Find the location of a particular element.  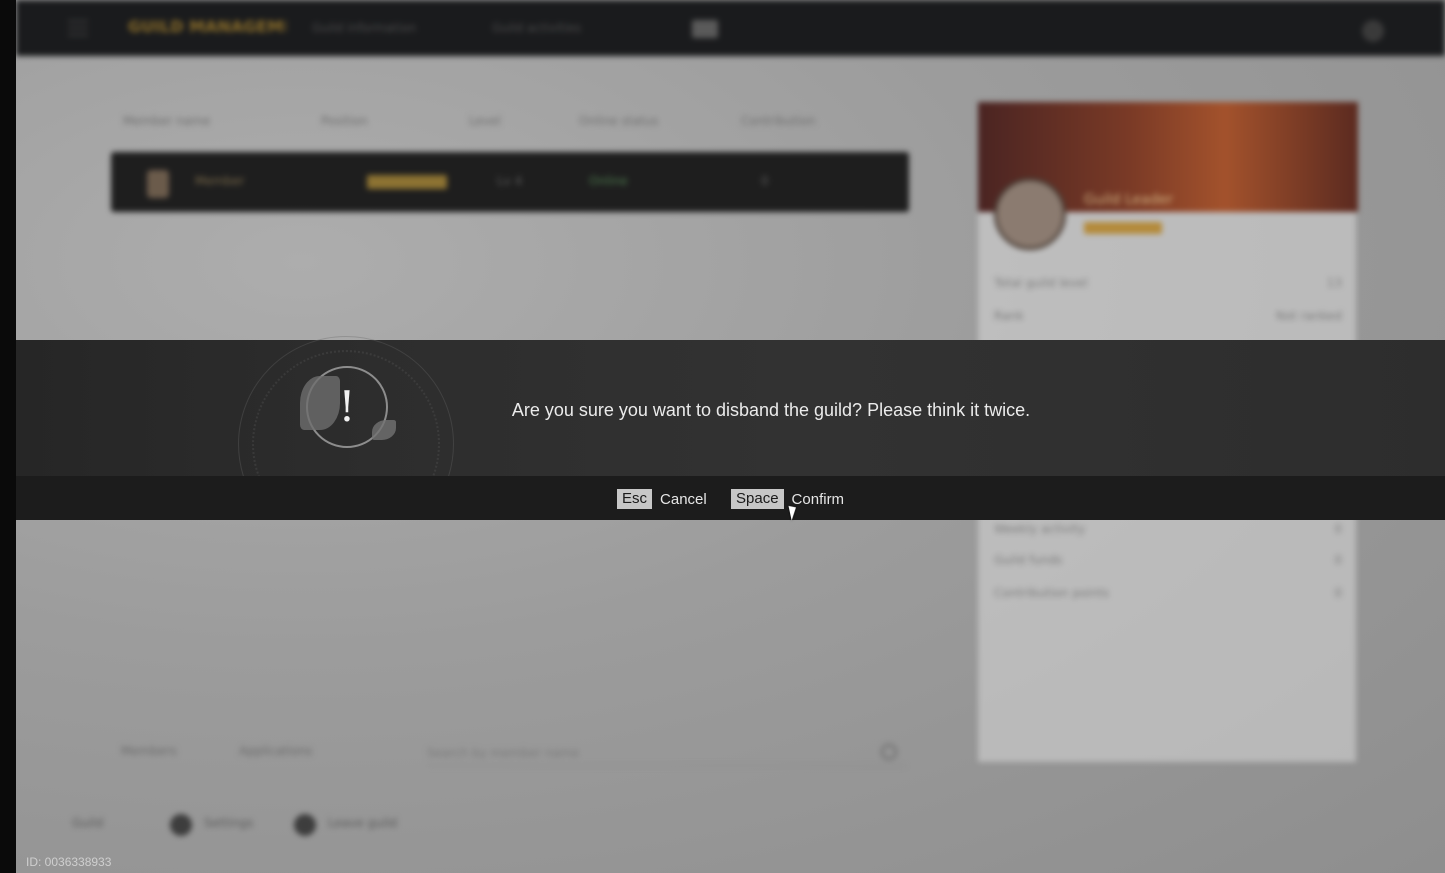

user-icon is located at coordinates (1373, 31).